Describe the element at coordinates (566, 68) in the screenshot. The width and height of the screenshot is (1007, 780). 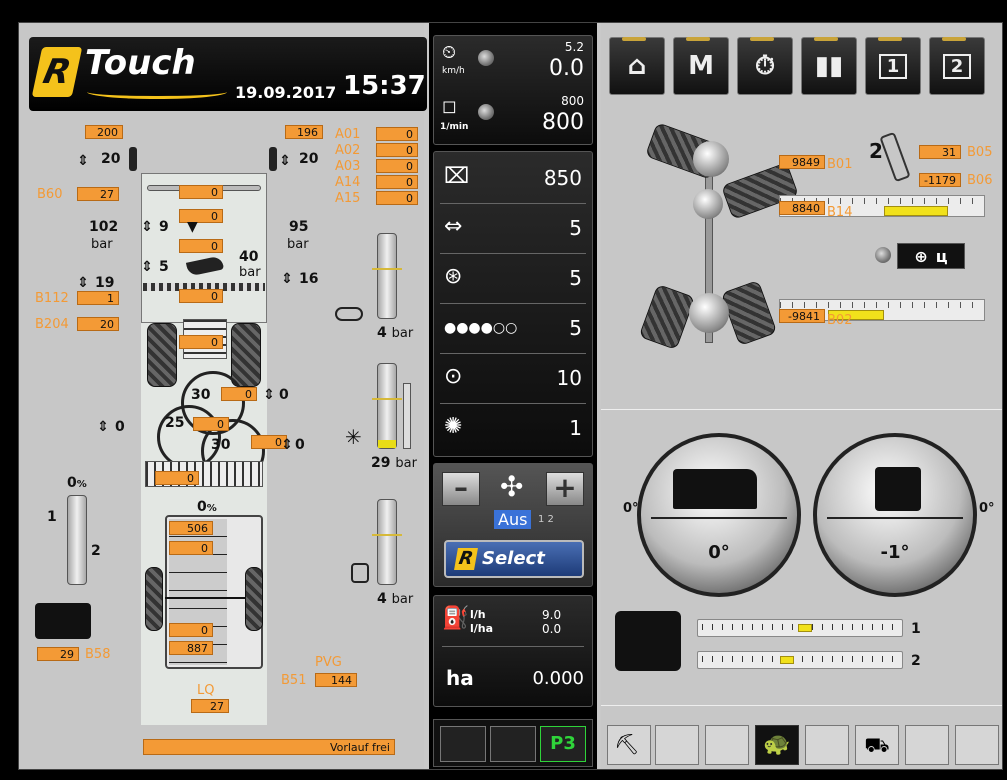
I see `speed-value: 0.0` at that location.